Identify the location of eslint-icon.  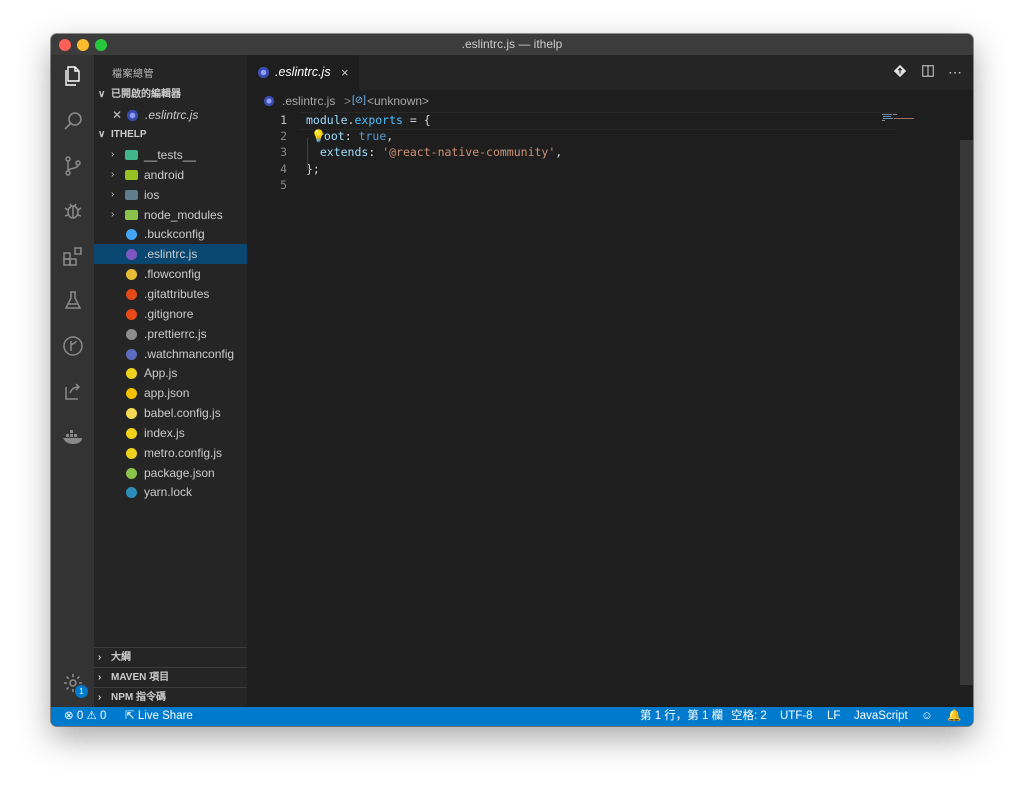
(269, 101).